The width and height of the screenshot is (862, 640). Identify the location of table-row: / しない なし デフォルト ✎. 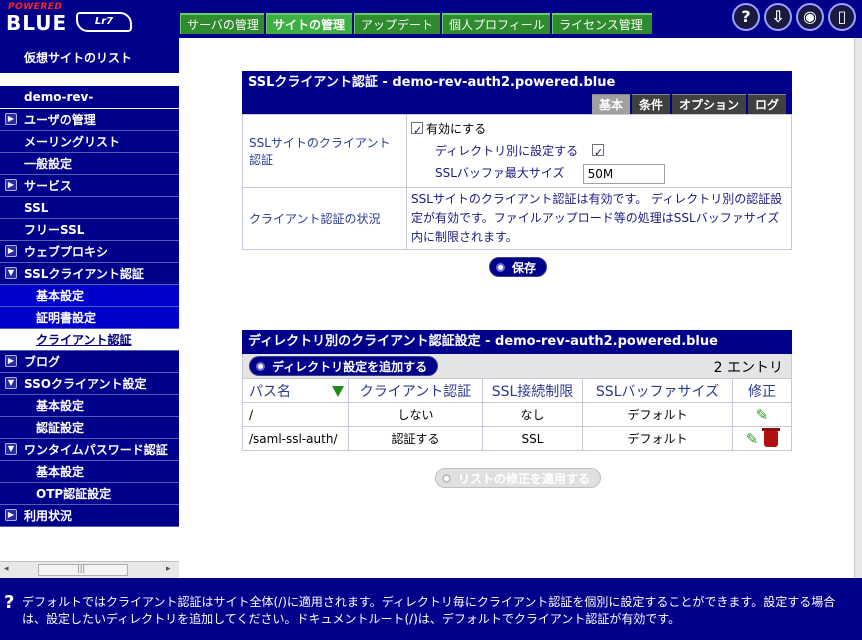
(517, 414).